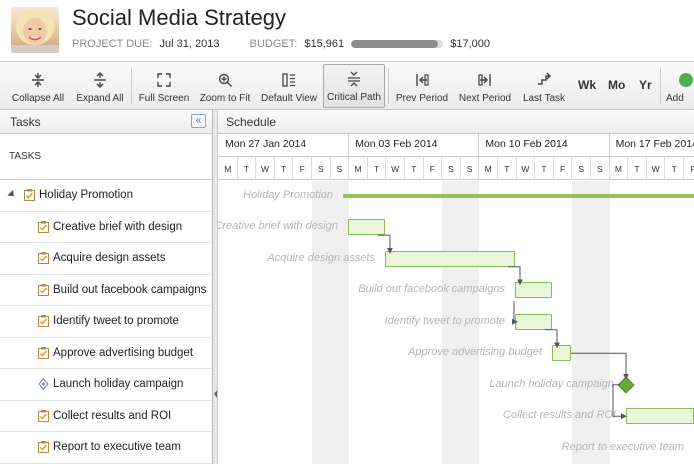 This screenshot has height=464, width=694. What do you see at coordinates (38, 80) in the screenshot?
I see `collapse-all-icon` at bounding box center [38, 80].